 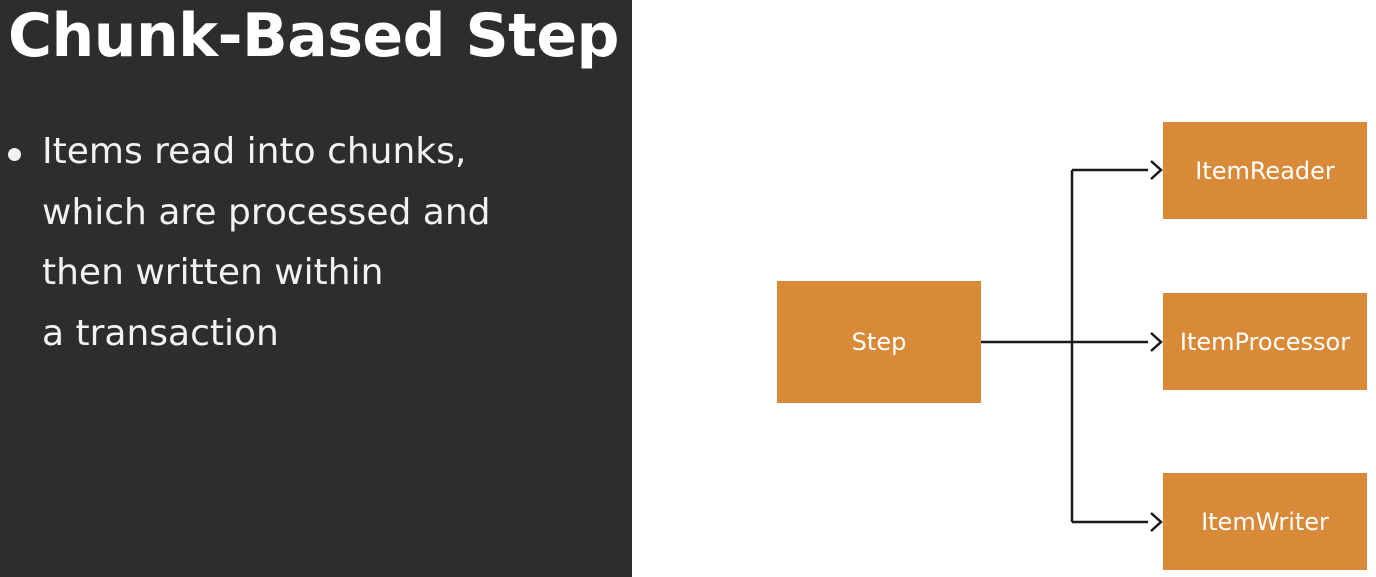 What do you see at coordinates (1156, 522) in the screenshot?
I see `arrowhead-writer-icon` at bounding box center [1156, 522].